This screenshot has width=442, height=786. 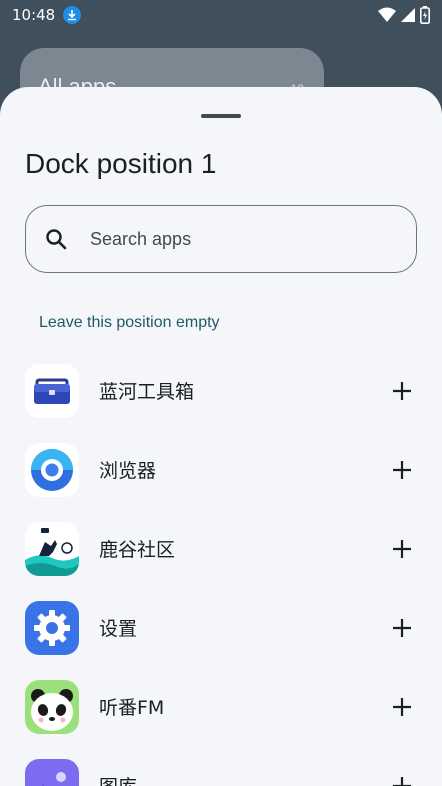 I want to click on app-row-gallery: 图库, so click(x=221, y=766).